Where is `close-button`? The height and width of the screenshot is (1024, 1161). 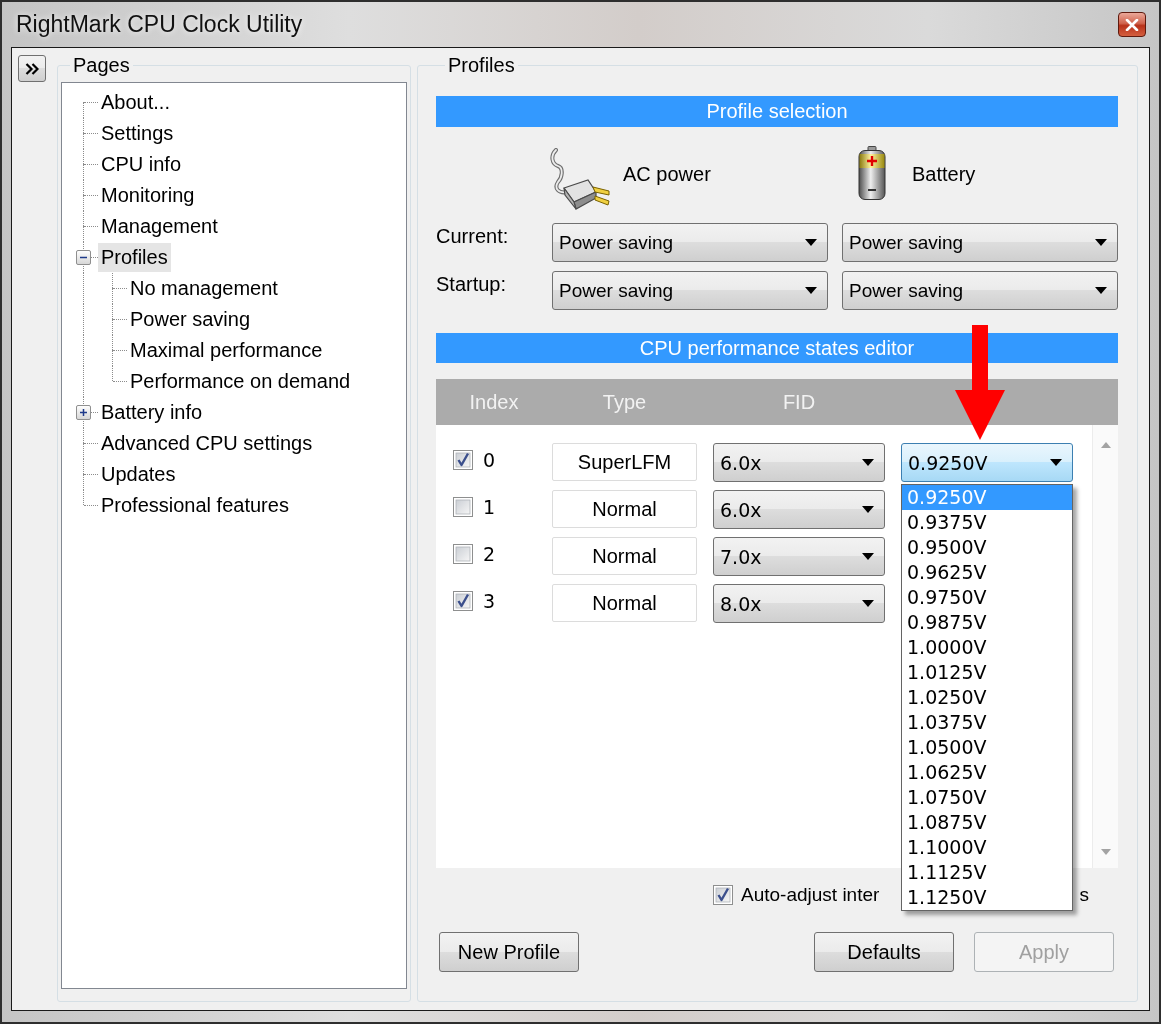 close-button is located at coordinates (1132, 24).